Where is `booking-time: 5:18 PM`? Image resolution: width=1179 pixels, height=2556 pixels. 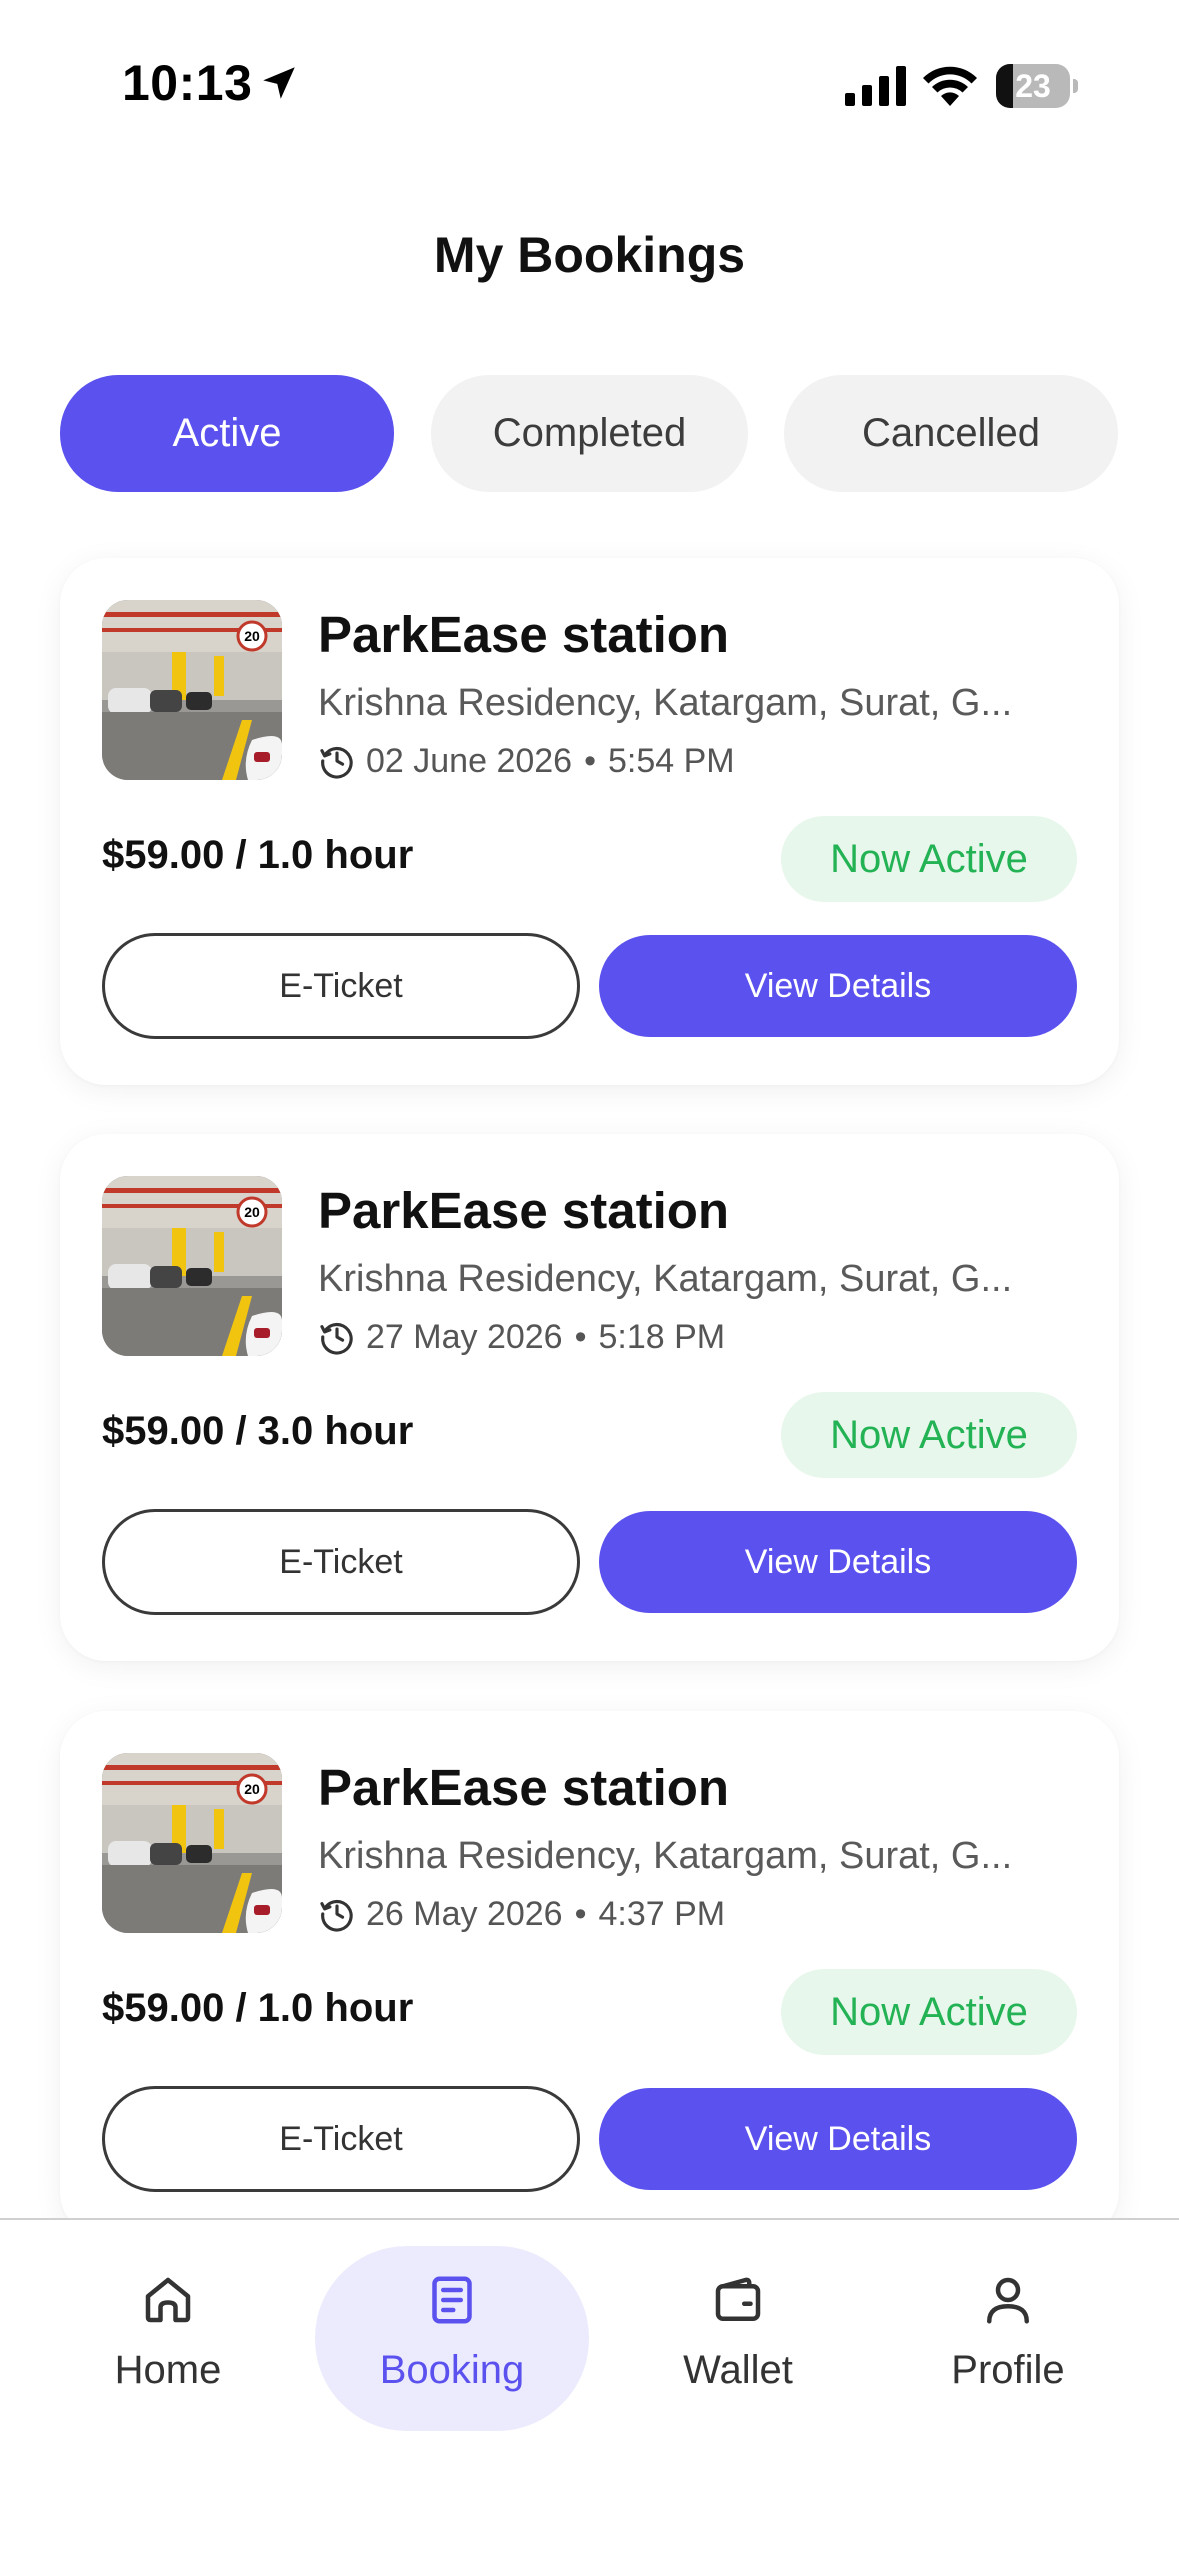
booking-time: 5:18 PM is located at coordinates (662, 1336).